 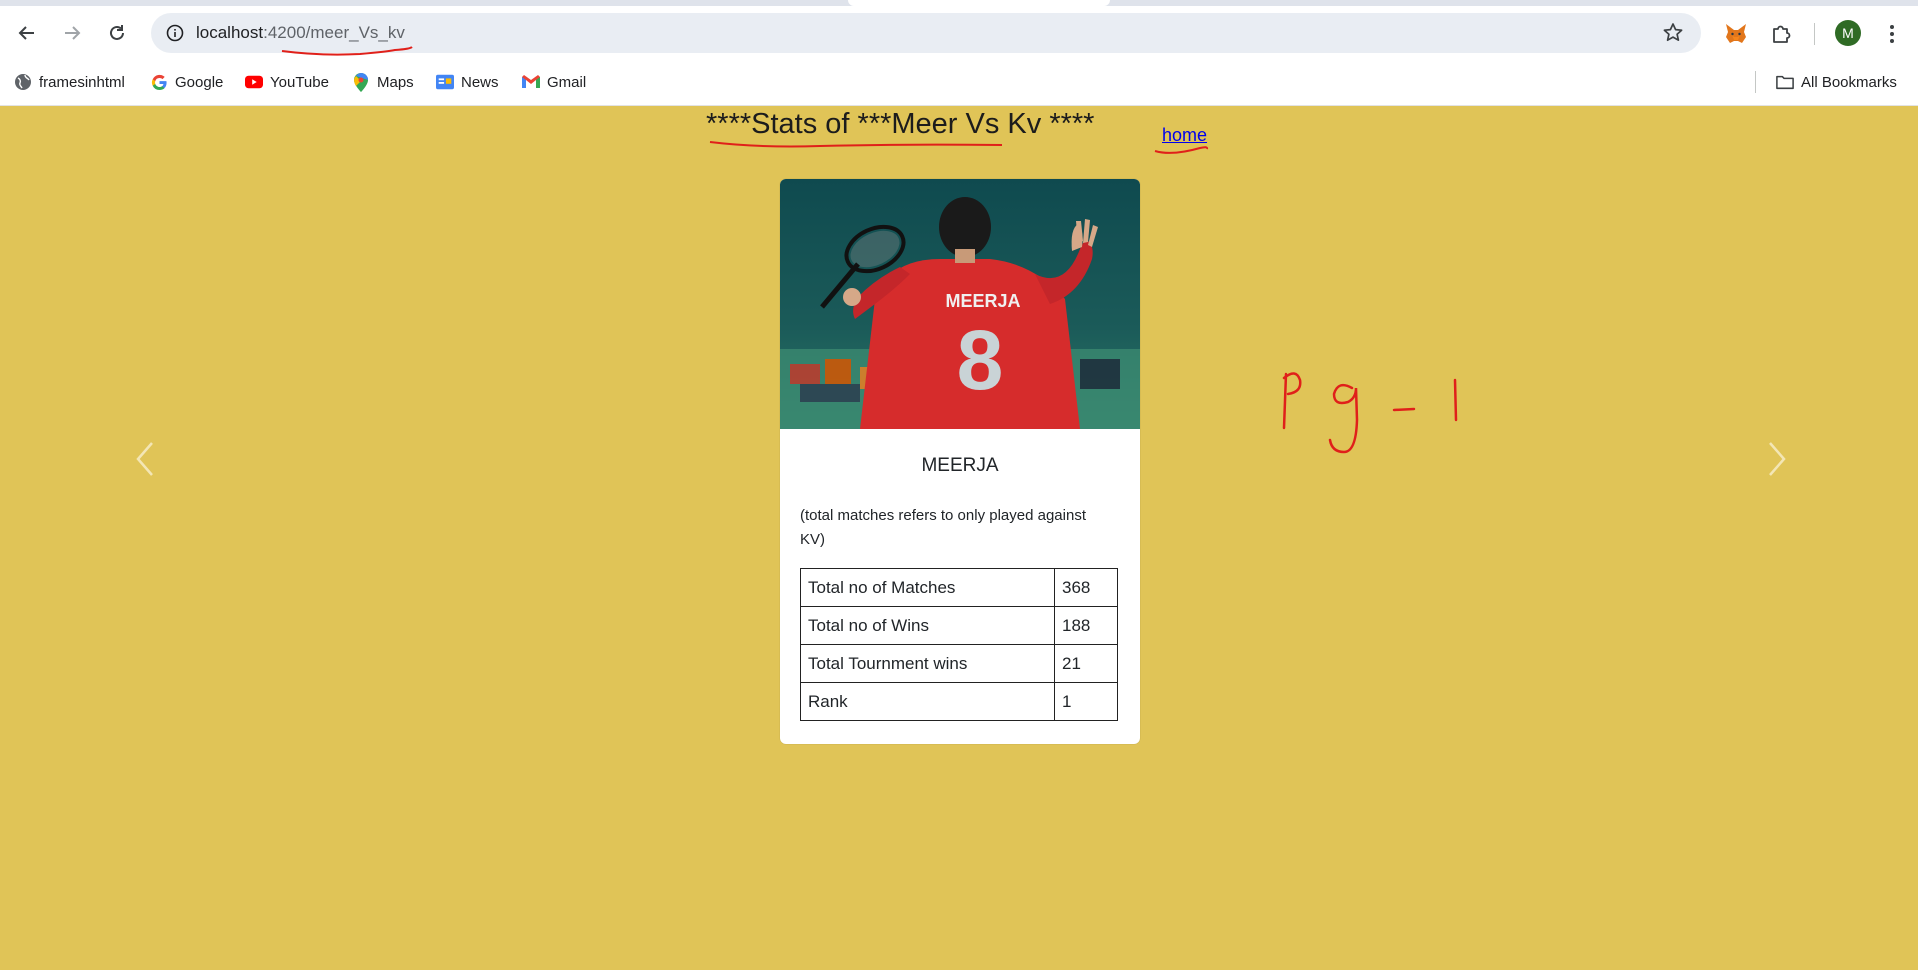 I want to click on news-icon, so click(x=445, y=82).